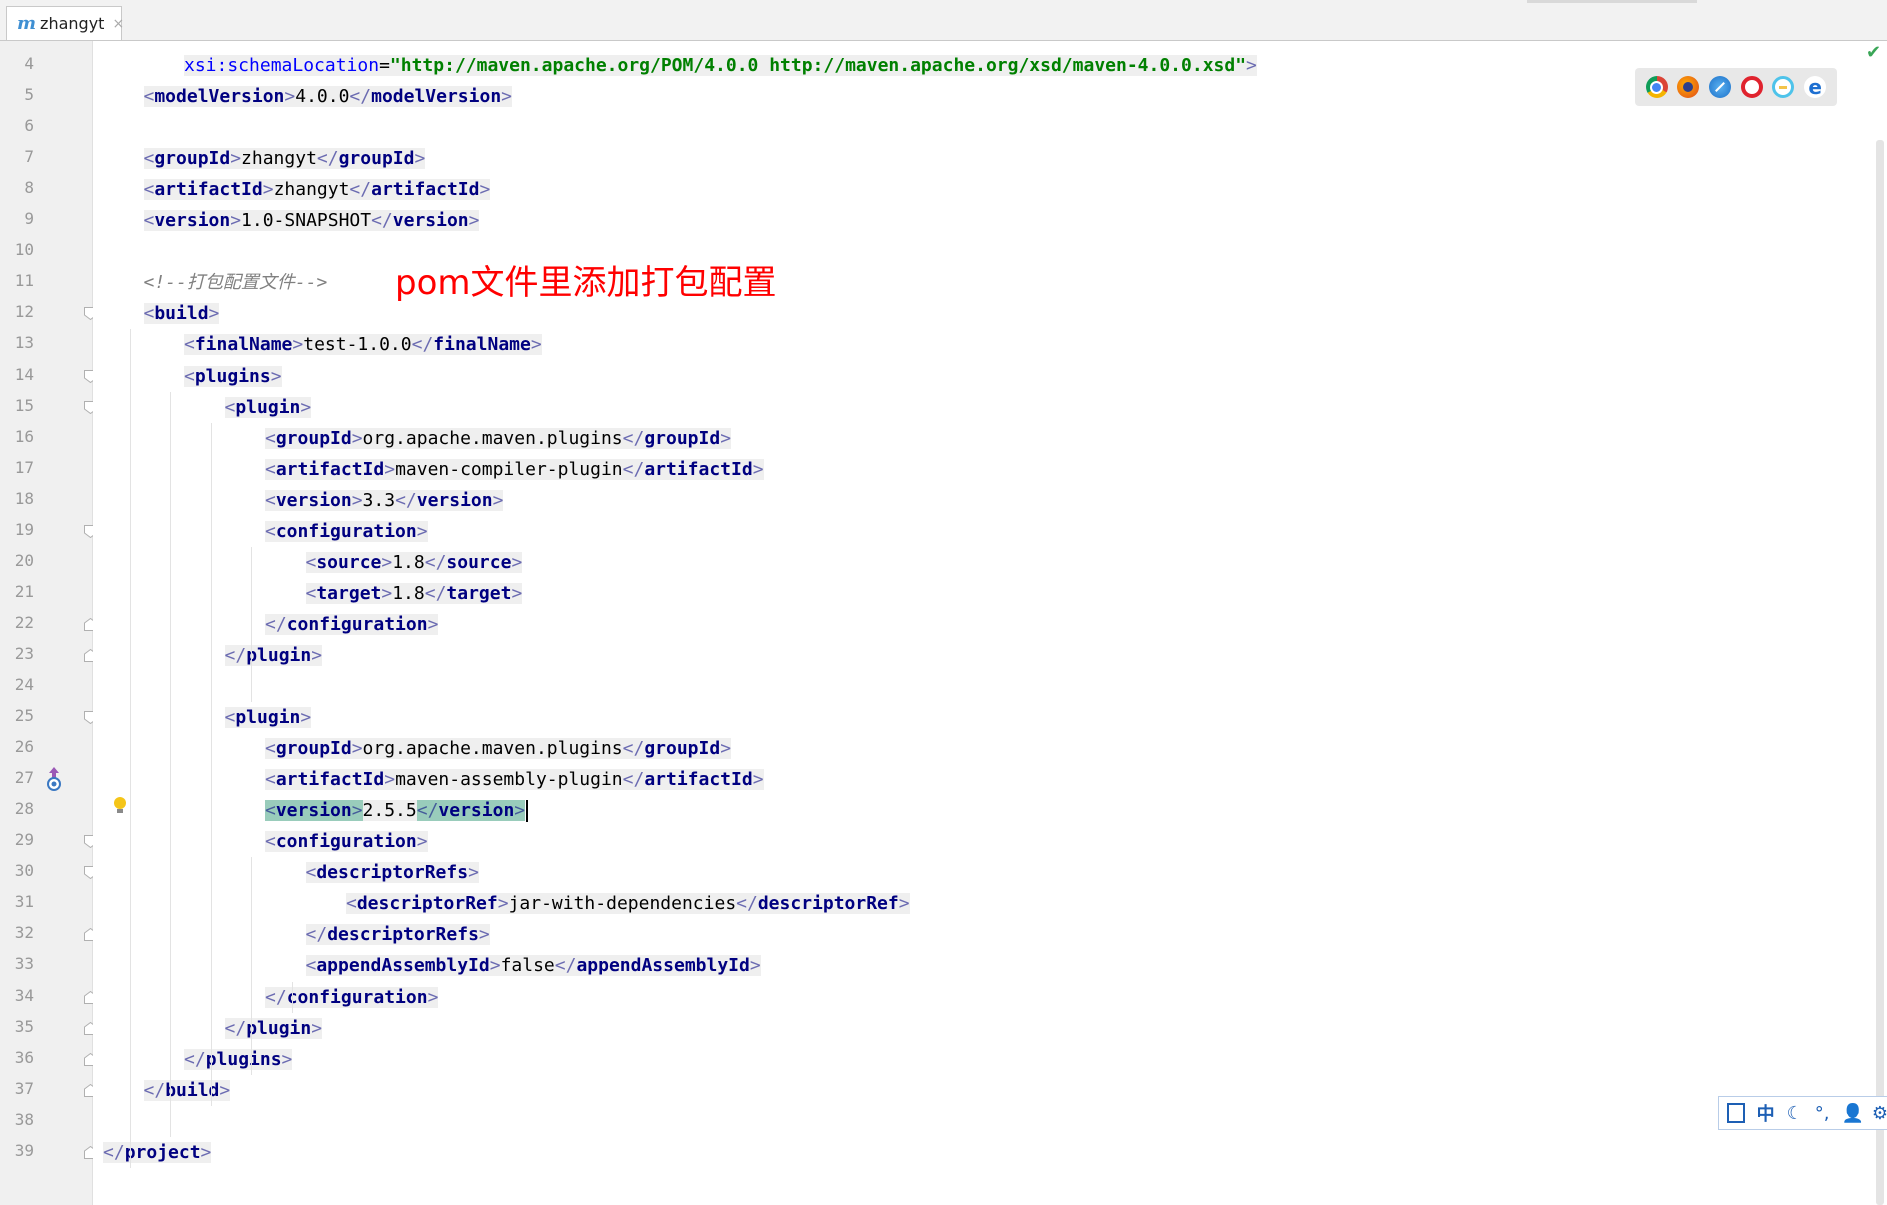 This screenshot has height=1205, width=1887. I want to click on ime-checkbox-icon, so click(1736, 1113).